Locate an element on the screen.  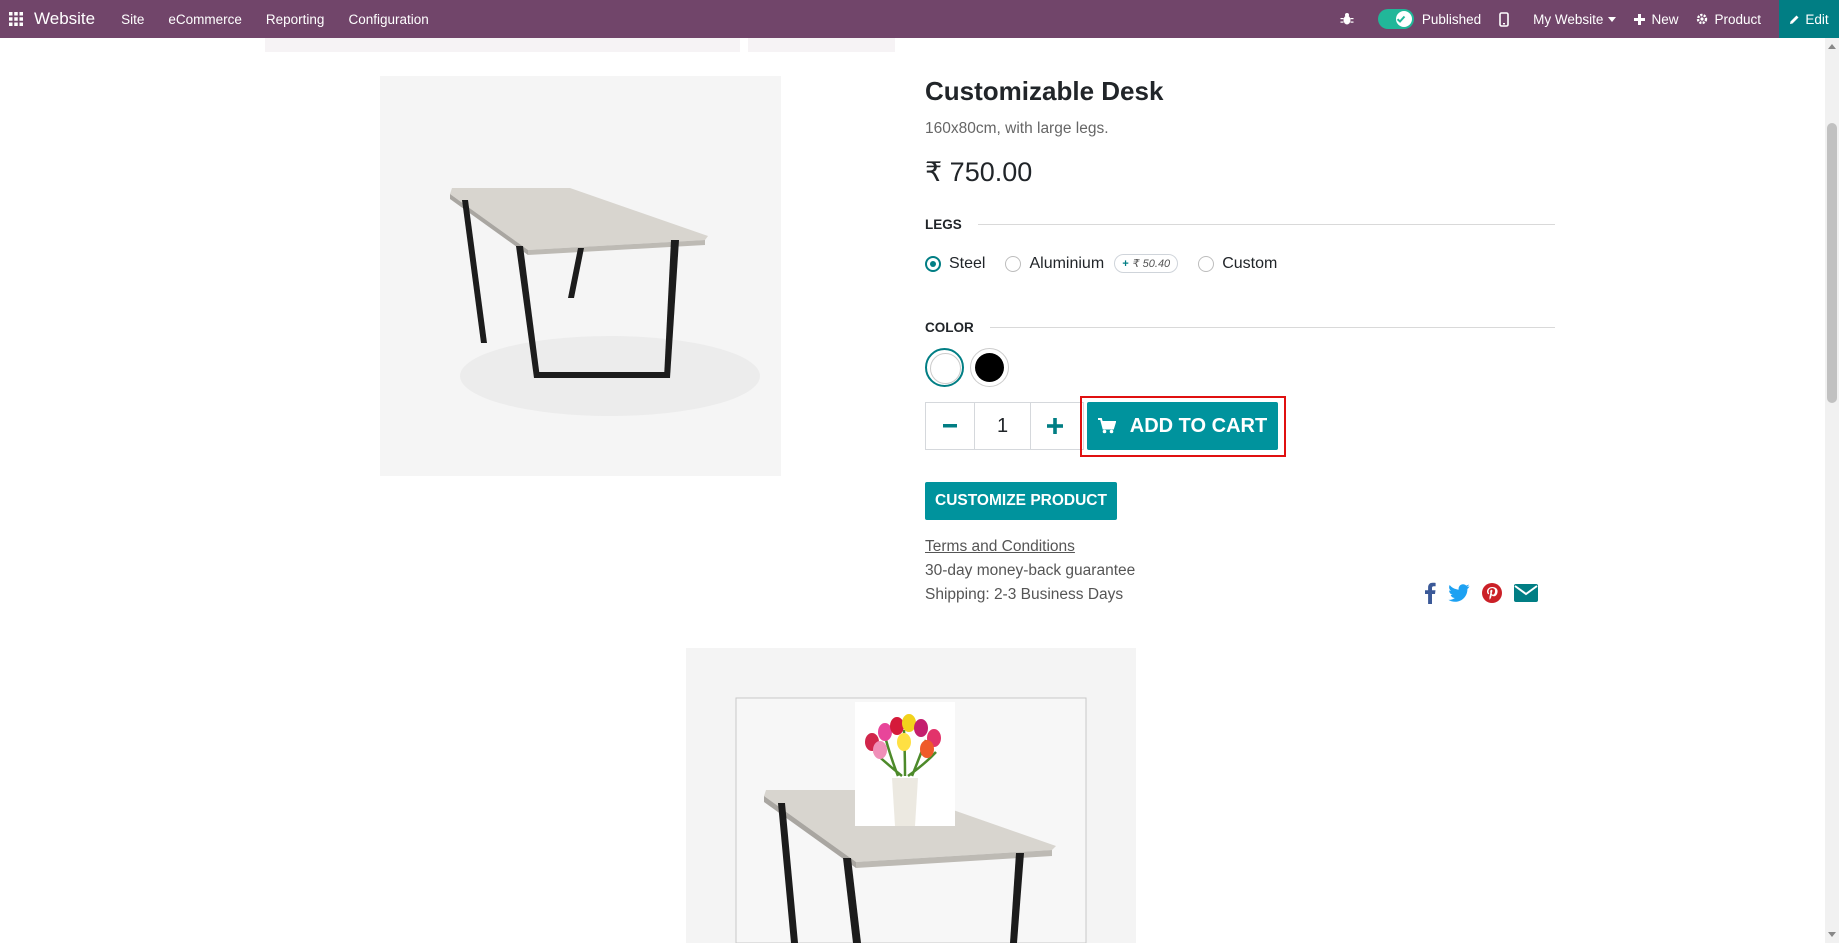
legs-label: LEGS is located at coordinates (943, 224).